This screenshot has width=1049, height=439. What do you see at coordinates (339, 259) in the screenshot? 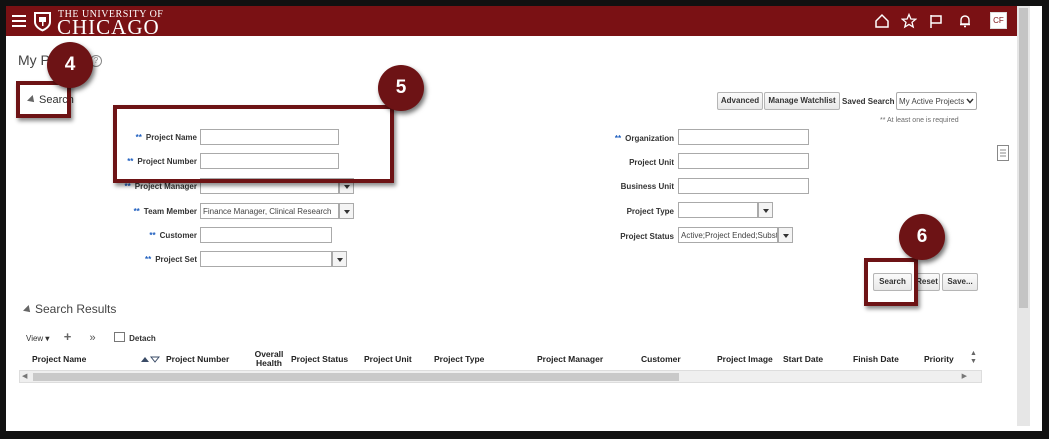
I see `project-set-dropdown-icon` at bounding box center [339, 259].